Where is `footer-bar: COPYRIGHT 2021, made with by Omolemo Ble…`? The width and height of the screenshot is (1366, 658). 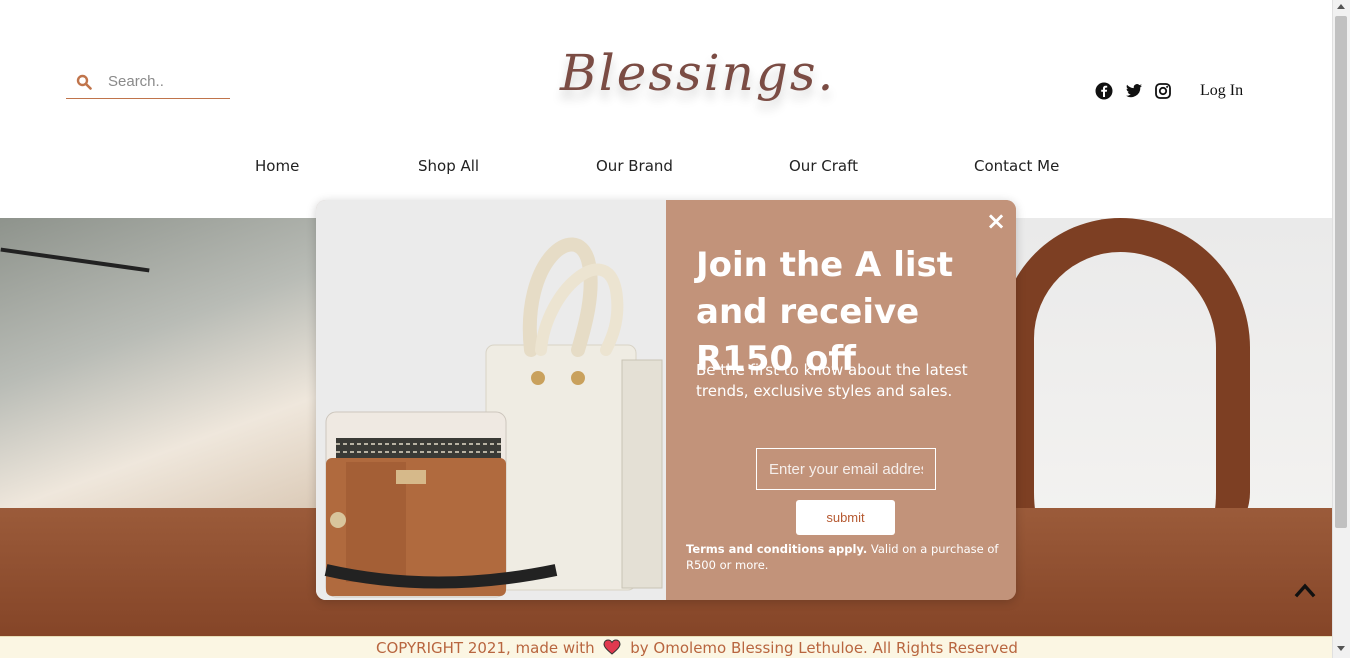 footer-bar: COPYRIGHT 2021, made with by Omolemo Ble… is located at coordinates (666, 647).